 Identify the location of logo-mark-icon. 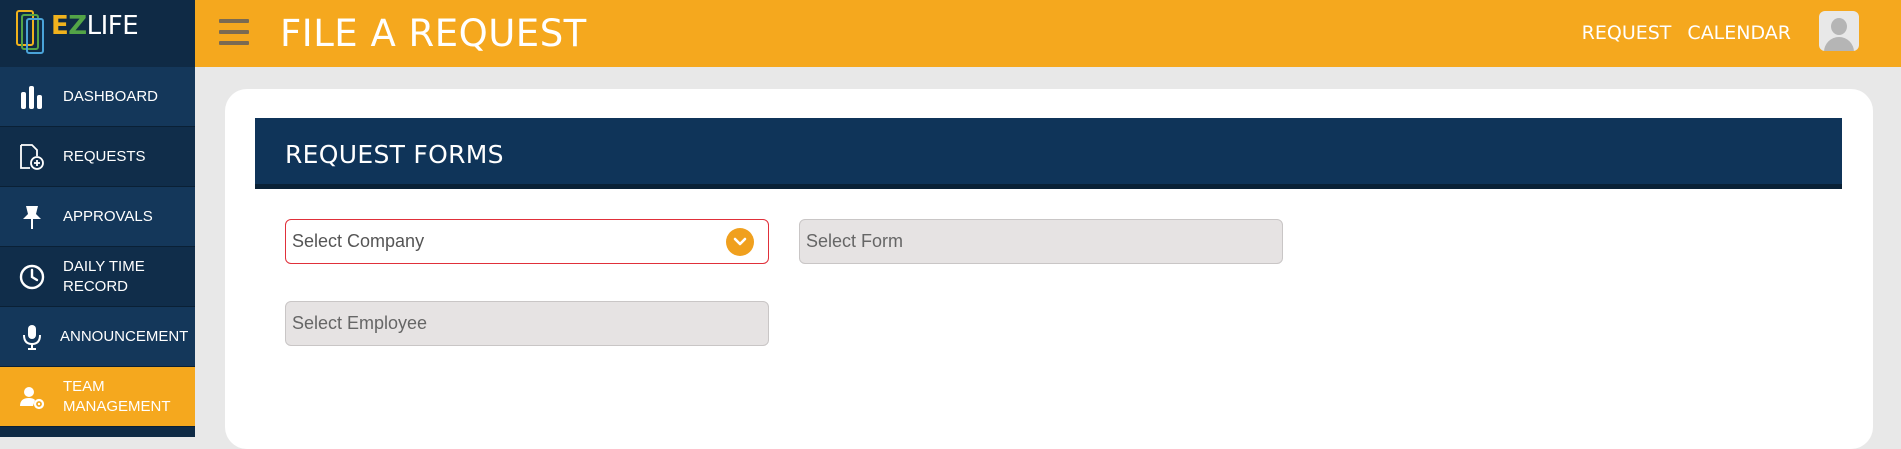
(30, 32).